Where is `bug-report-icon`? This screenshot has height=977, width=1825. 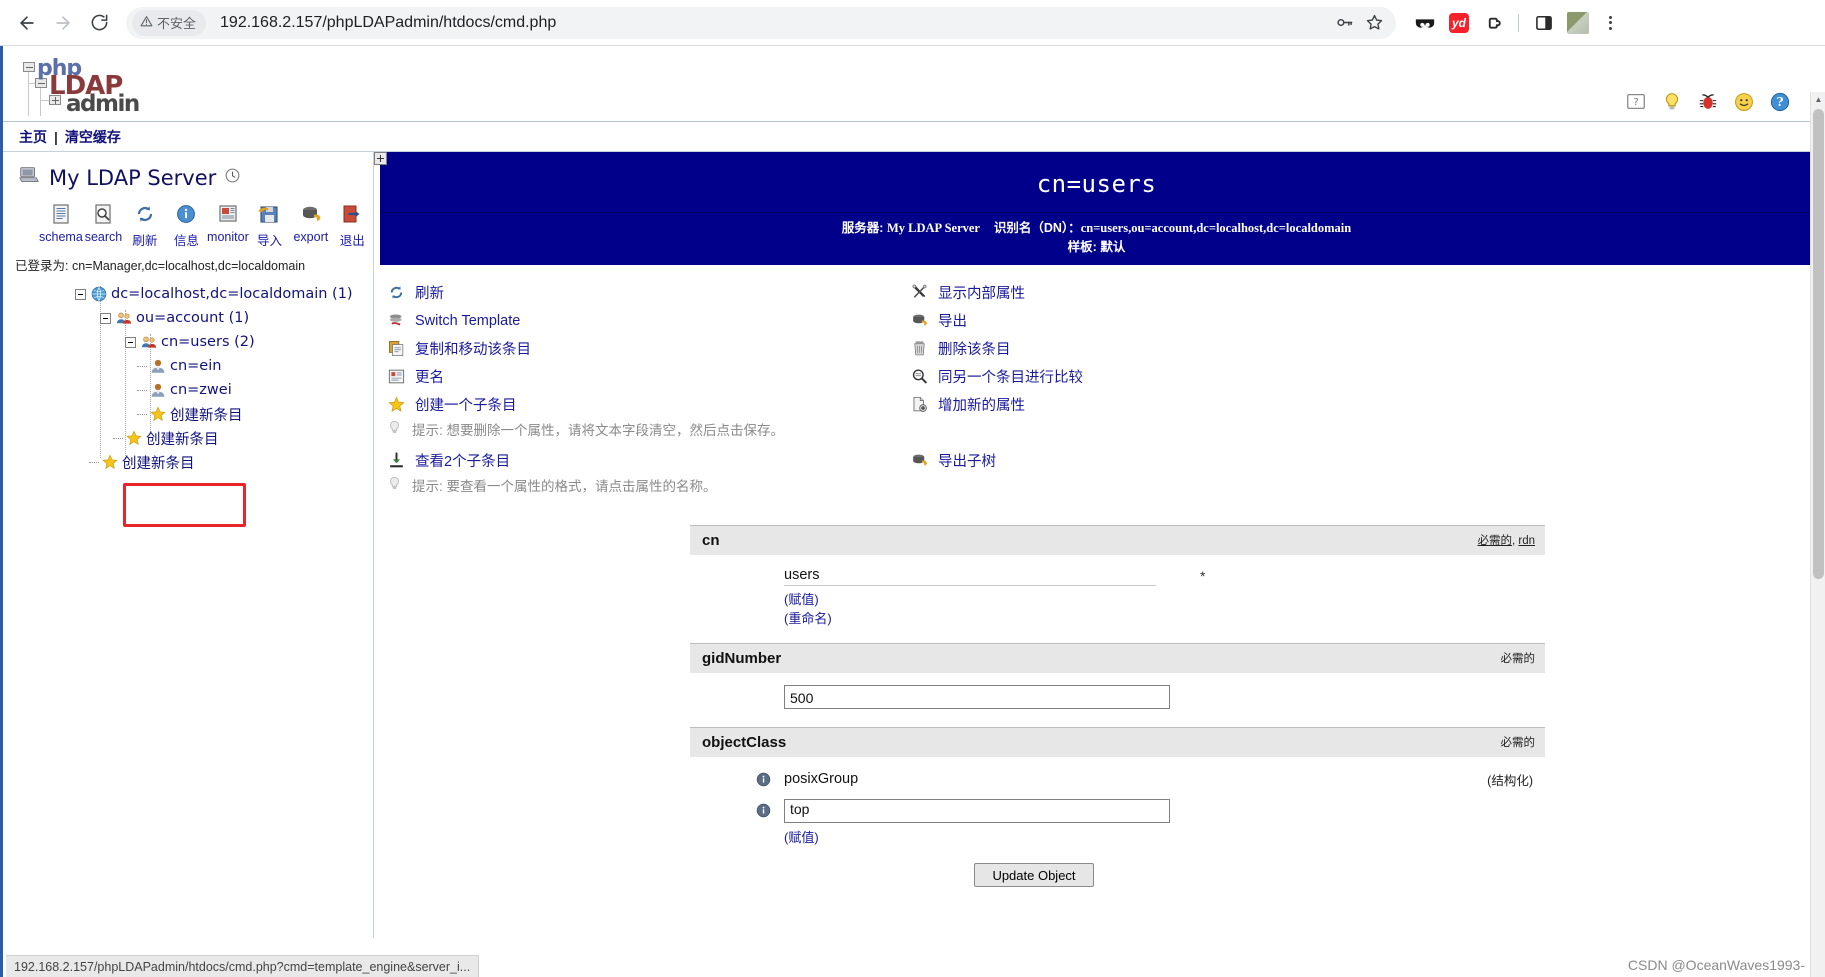 bug-report-icon is located at coordinates (1708, 102).